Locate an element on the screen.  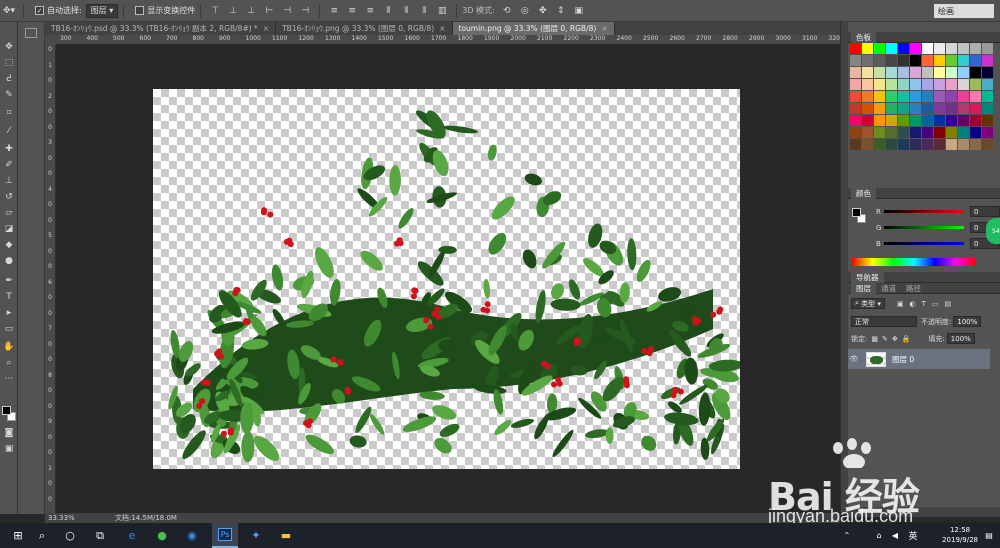
3d-rotate-icon: ⟲ is located at coordinates (507, 11).